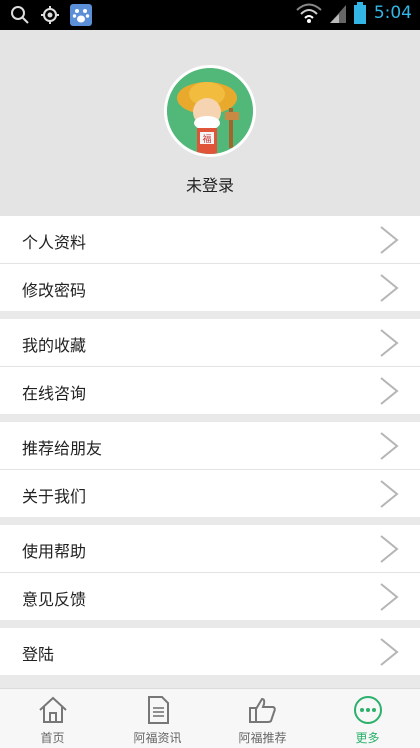 The image size is (420, 748). What do you see at coordinates (38, 654) in the screenshot?
I see `menu-item-label: 登陆` at bounding box center [38, 654].